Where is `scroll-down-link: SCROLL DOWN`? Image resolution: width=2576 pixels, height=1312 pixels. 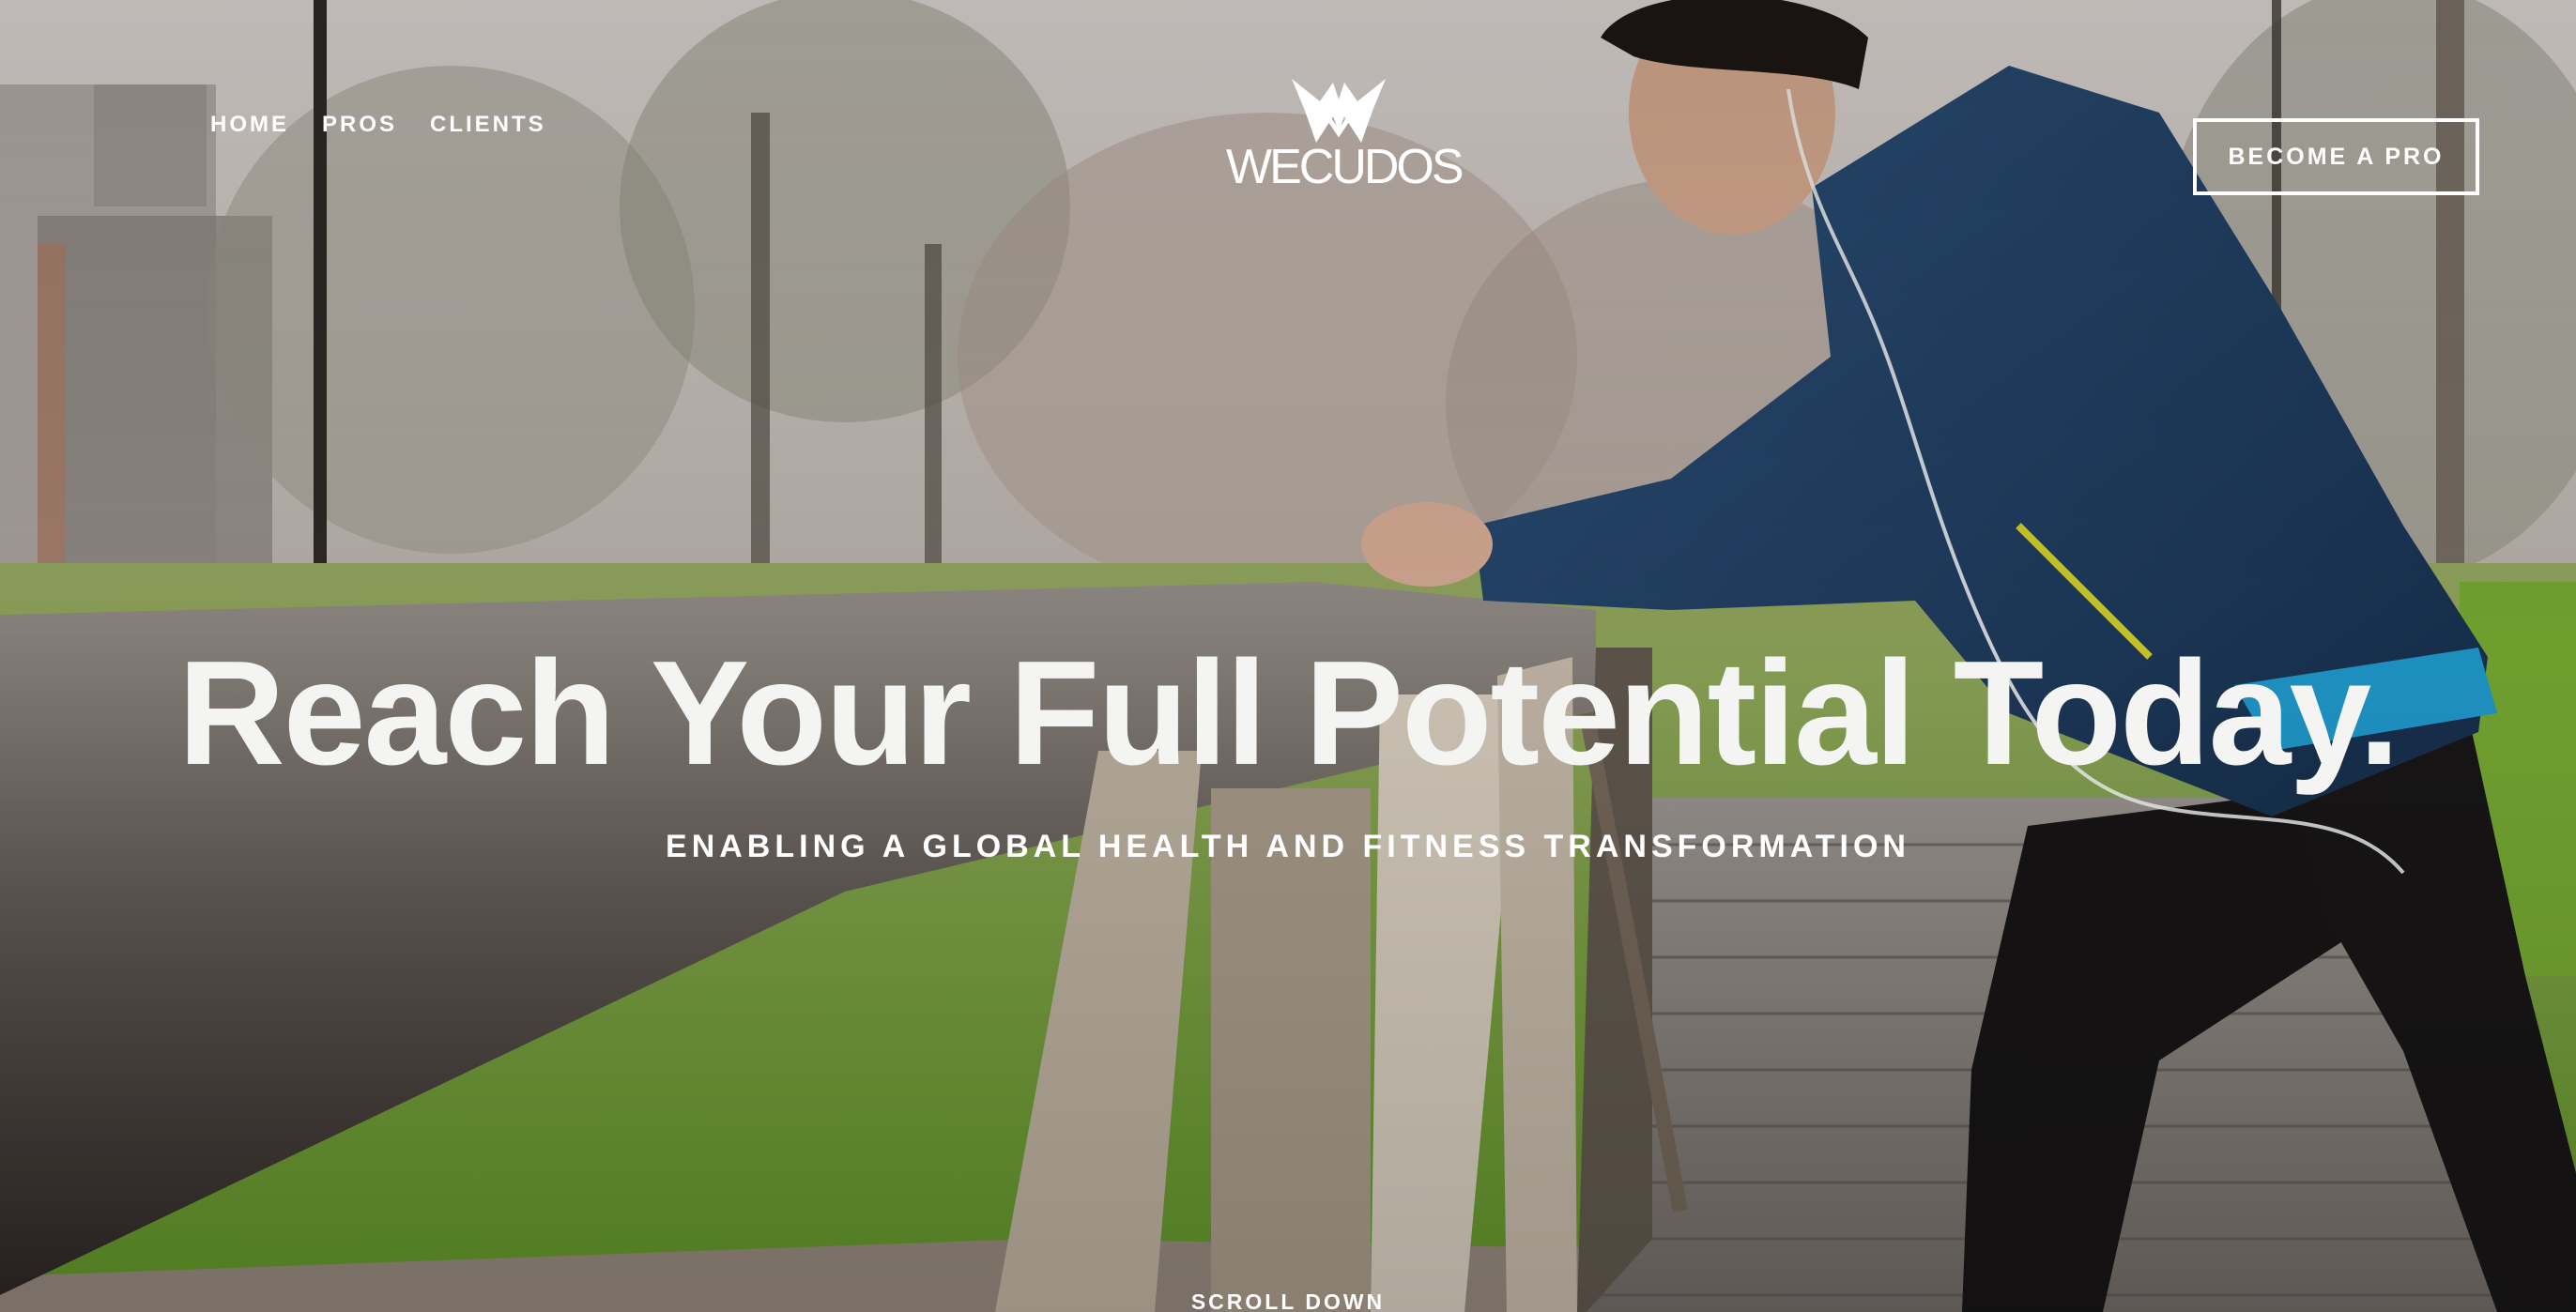 scroll-down-link: SCROLL DOWN is located at coordinates (1288, 1300).